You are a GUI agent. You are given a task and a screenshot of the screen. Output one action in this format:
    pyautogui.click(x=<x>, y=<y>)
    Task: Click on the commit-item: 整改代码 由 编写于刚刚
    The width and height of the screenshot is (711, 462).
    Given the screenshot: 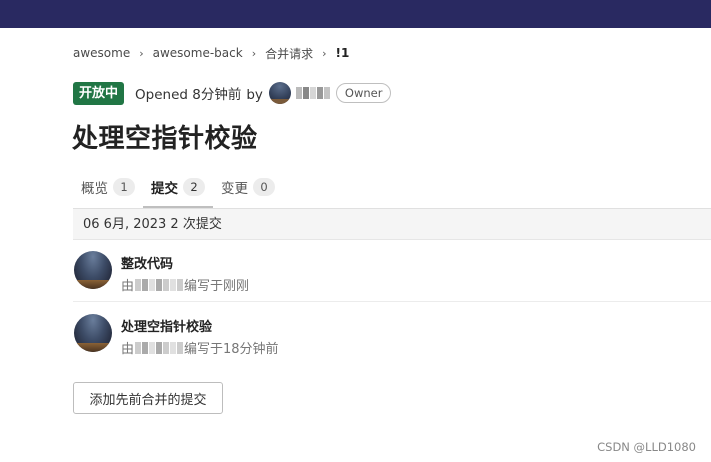 What is the action you would take?
    pyautogui.click(x=392, y=271)
    